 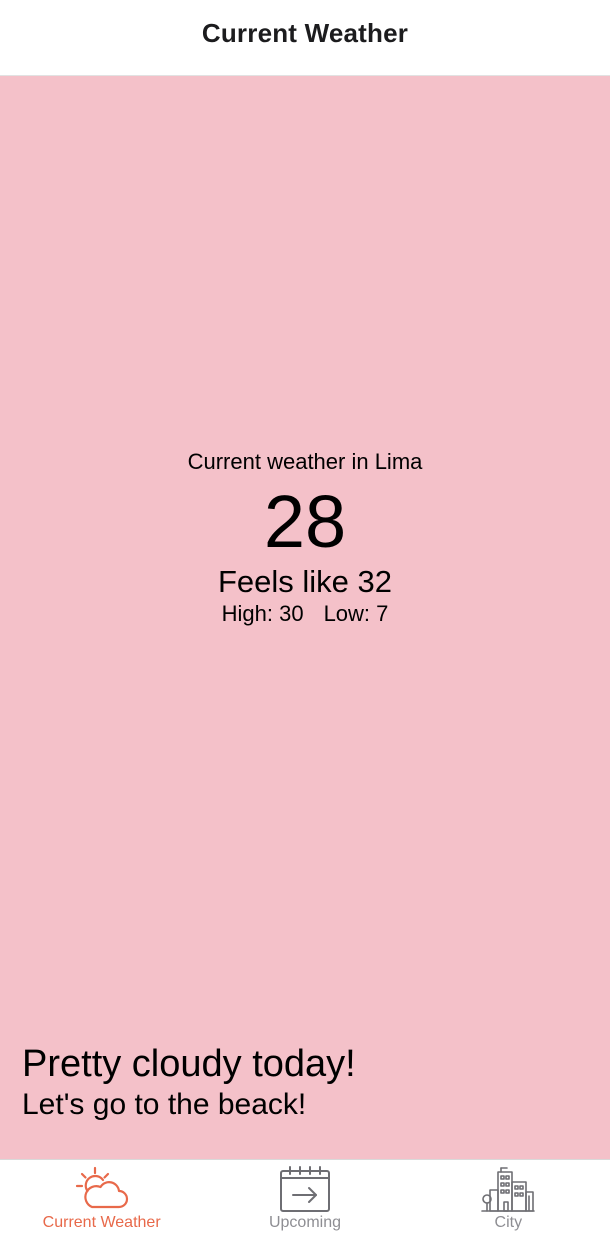 I want to click on tab-label-upcoming: Upcoming, so click(x=304, y=1222).